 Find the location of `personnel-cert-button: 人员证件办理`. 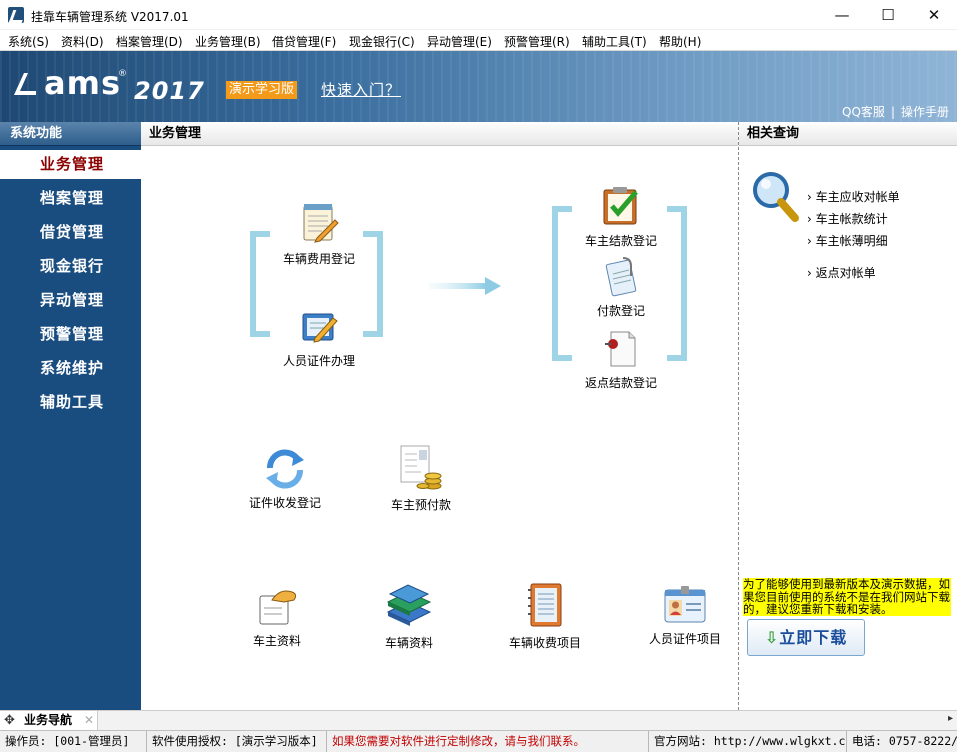

personnel-cert-button: 人员证件办理 is located at coordinates (319, 338).